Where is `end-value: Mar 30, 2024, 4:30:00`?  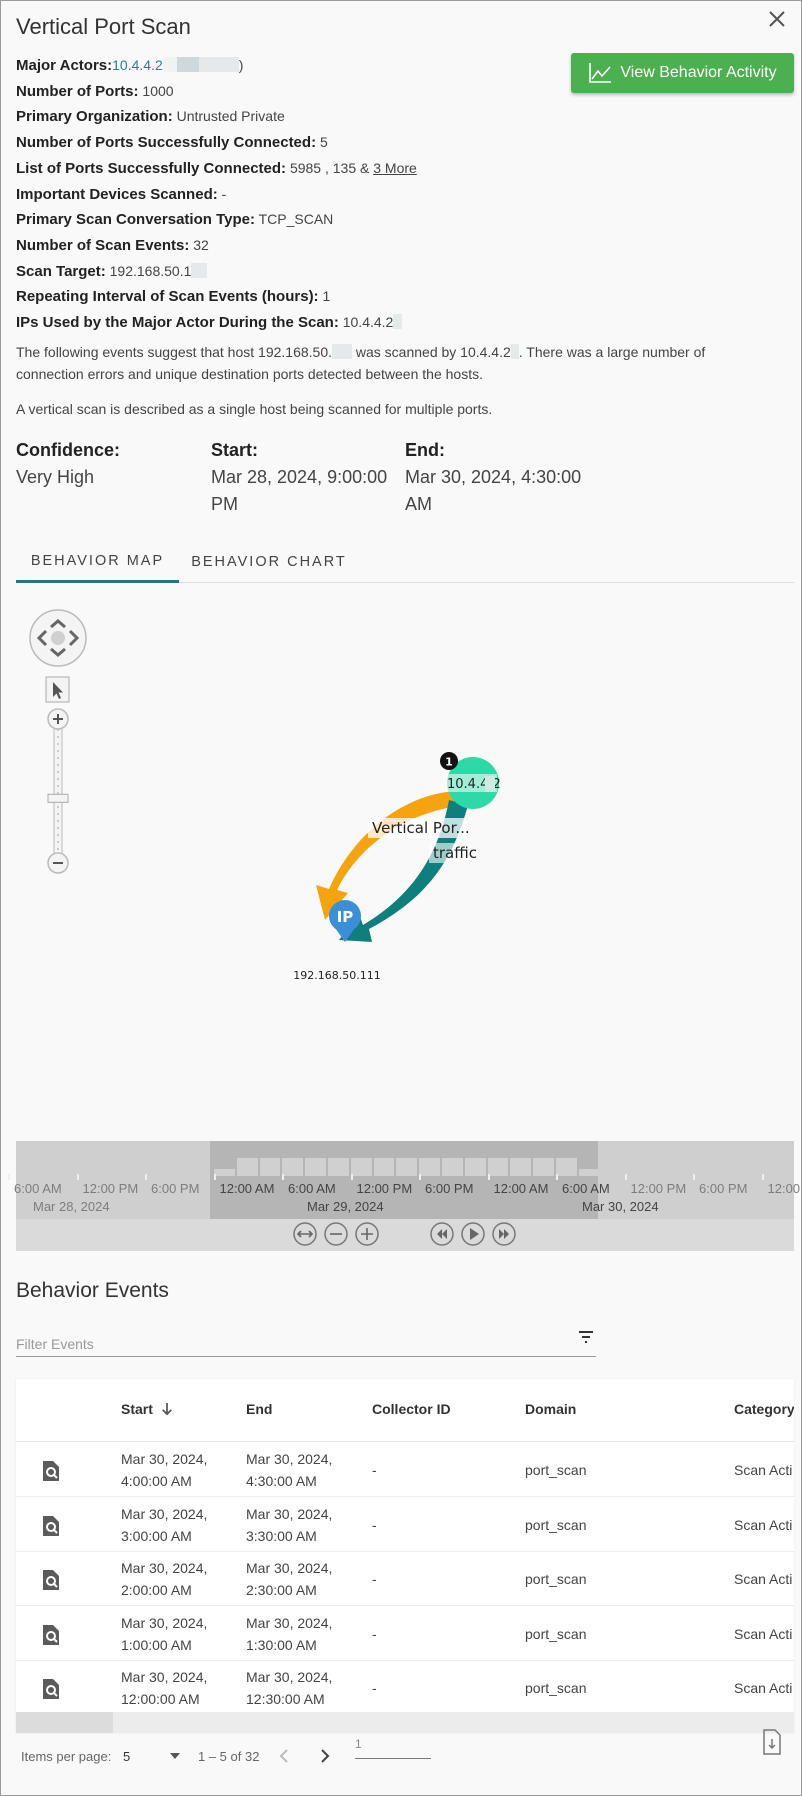
end-value: Mar 30, 2024, 4:30:00 is located at coordinates (493, 477).